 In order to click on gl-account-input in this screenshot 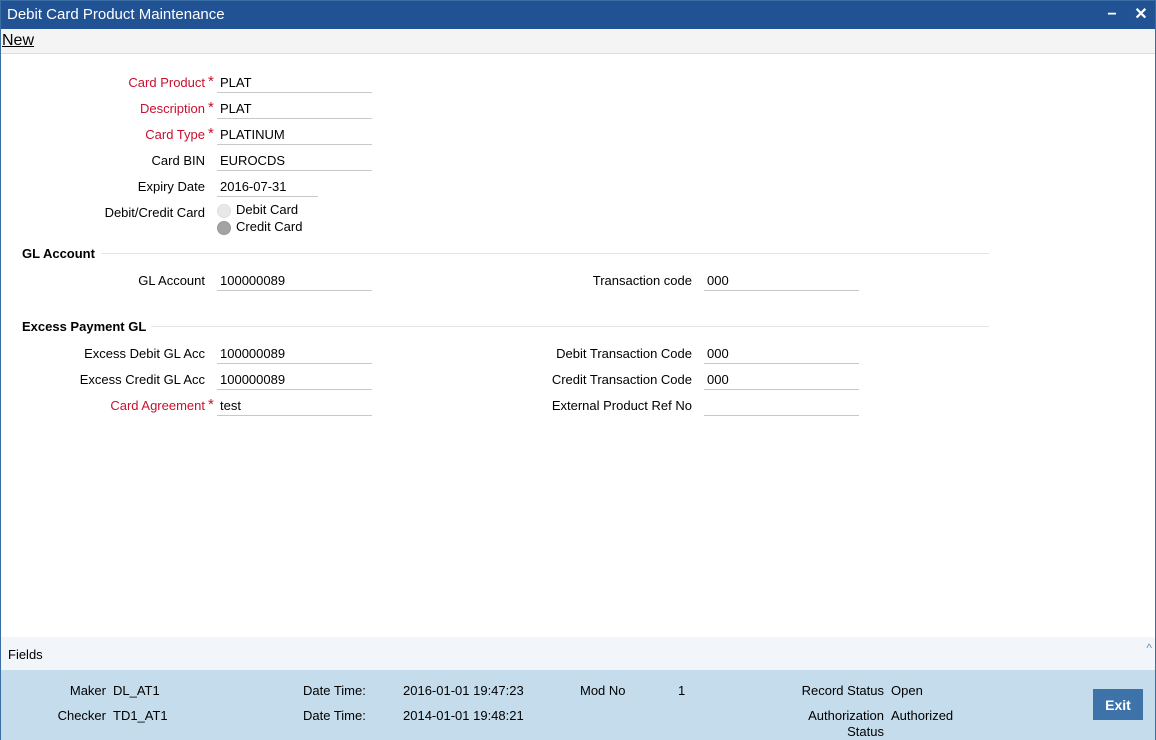, I will do `click(294, 281)`.